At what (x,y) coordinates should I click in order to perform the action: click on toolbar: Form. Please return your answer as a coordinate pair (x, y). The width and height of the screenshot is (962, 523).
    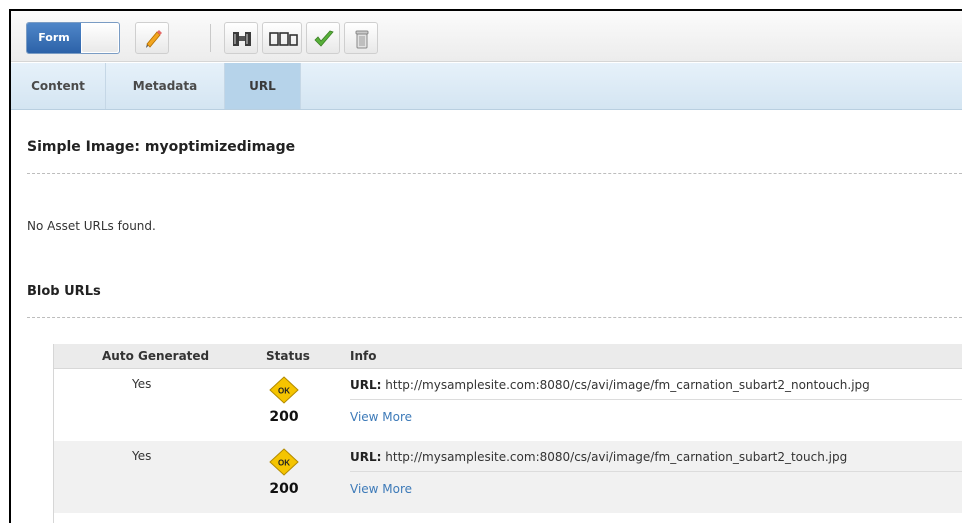
    Looking at the image, I should click on (486, 36).